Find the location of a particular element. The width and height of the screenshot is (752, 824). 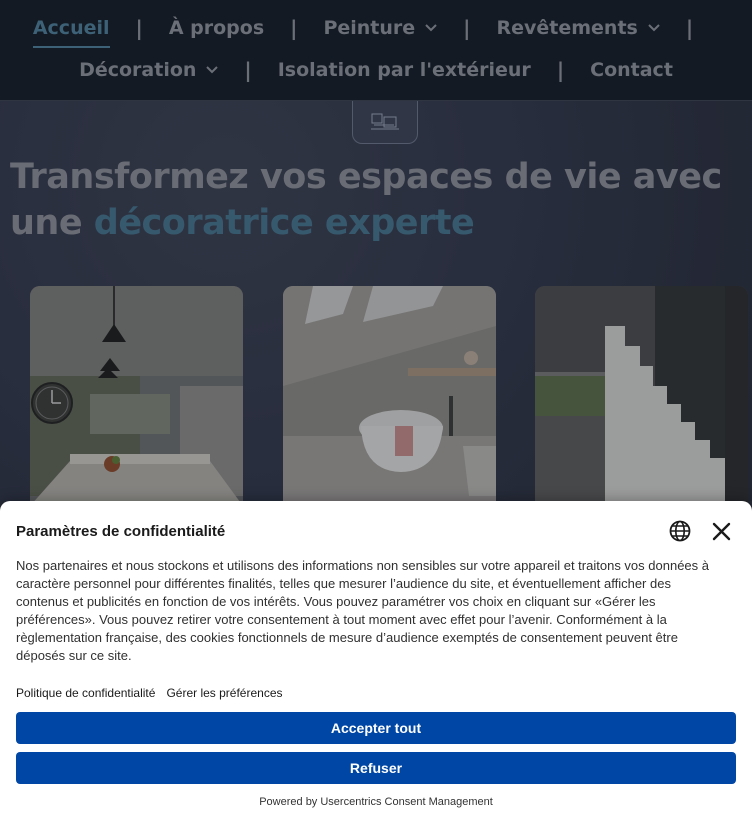

manage-preferences-link: Gérer les préférences is located at coordinates (224, 693).